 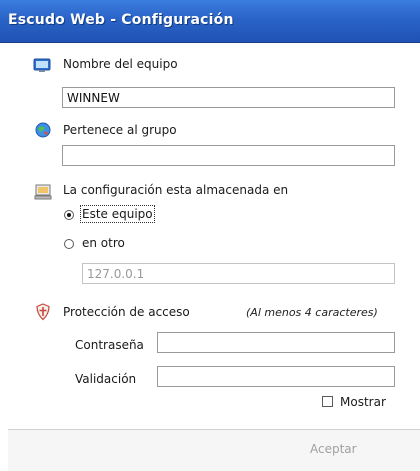 What do you see at coordinates (333, 449) in the screenshot?
I see `accept-button: Aceptar` at bounding box center [333, 449].